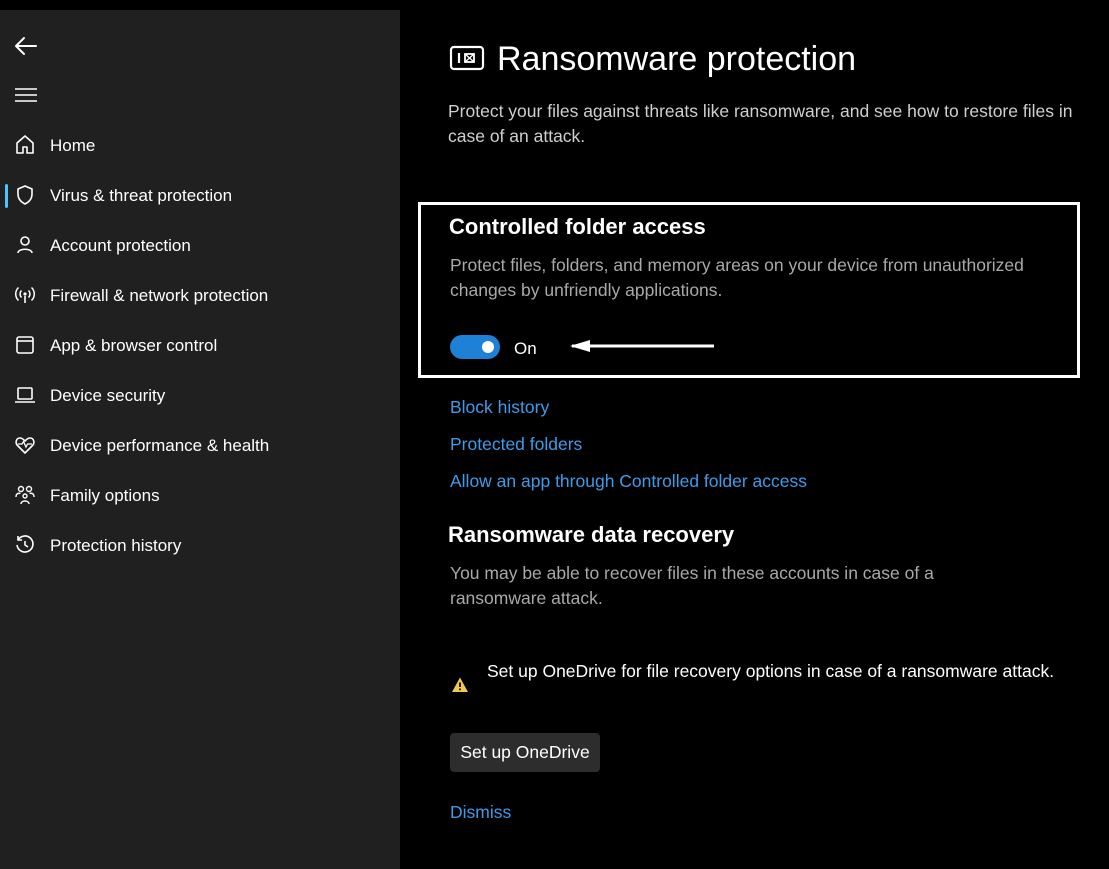  What do you see at coordinates (516, 444) in the screenshot?
I see `protected-folders-link: Protected folders` at bounding box center [516, 444].